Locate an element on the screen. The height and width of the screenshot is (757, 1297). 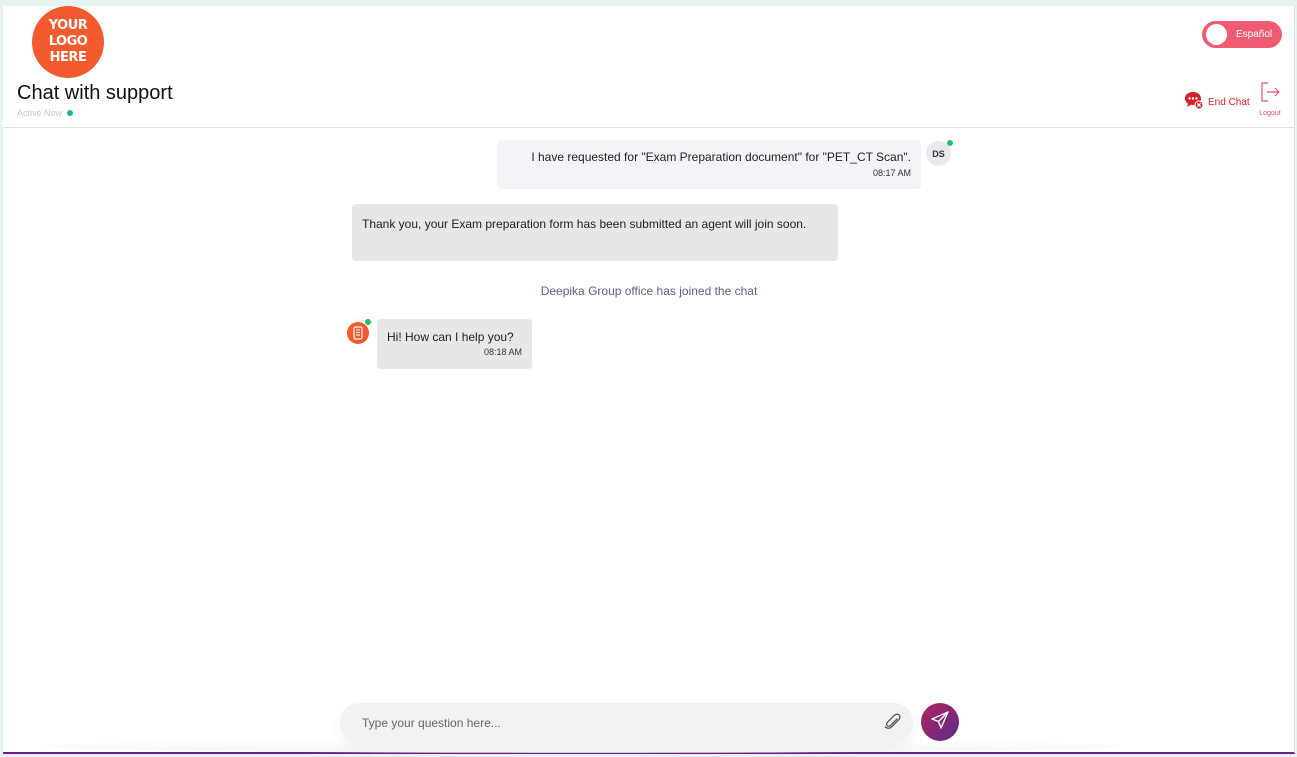
brand-logo: YOUR LOGO HERE is located at coordinates (68, 42).